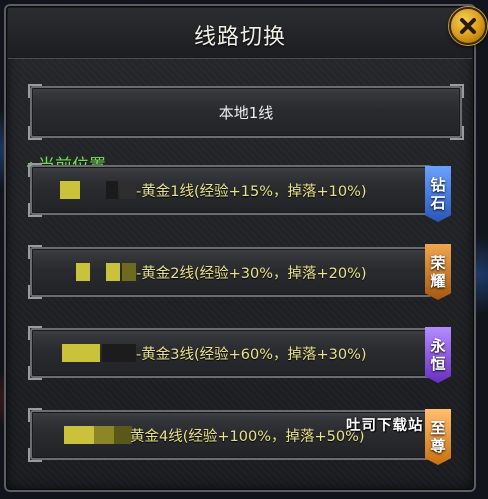  What do you see at coordinates (239, 37) in the screenshot?
I see `panel-title: 线路切换` at bounding box center [239, 37].